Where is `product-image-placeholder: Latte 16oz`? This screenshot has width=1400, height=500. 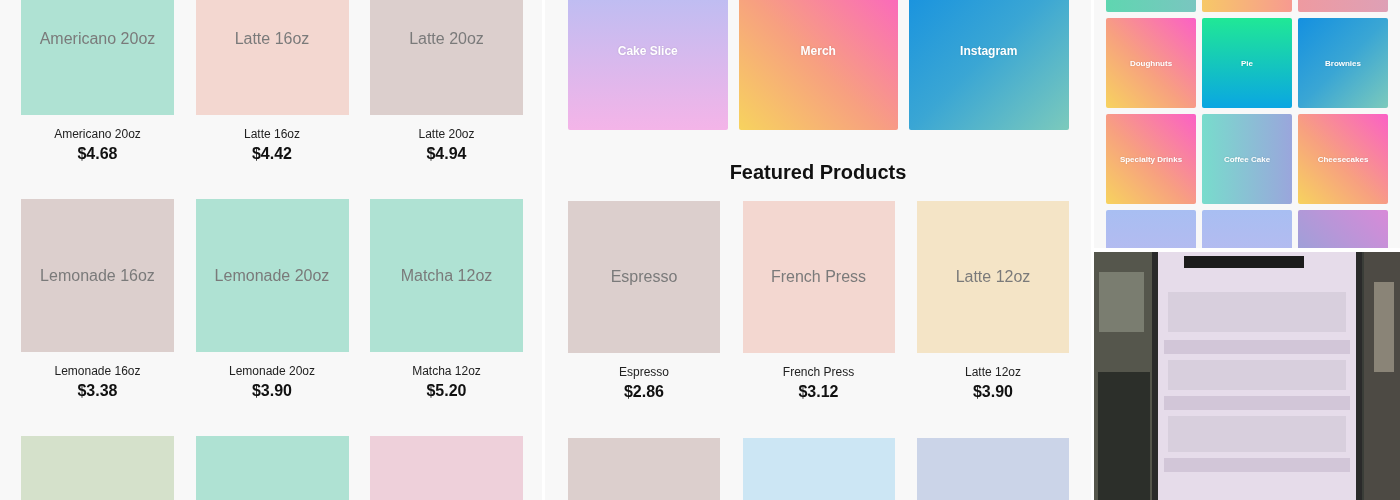
product-image-placeholder: Latte 16oz is located at coordinates (272, 57).